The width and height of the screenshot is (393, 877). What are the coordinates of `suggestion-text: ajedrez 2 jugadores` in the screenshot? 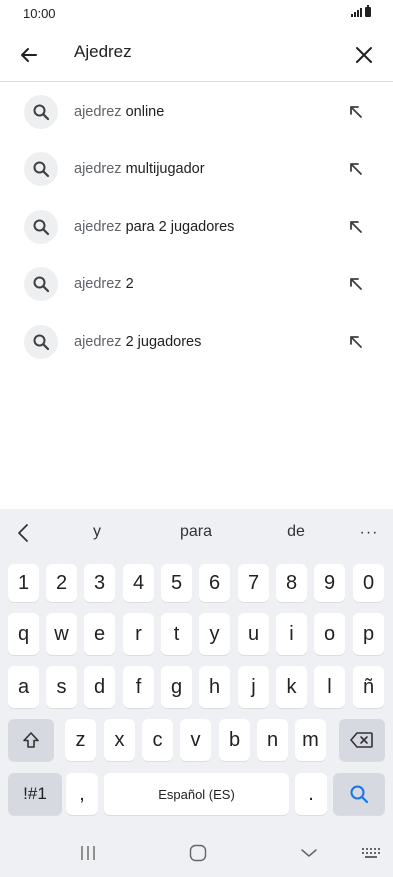 It's located at (137, 342).